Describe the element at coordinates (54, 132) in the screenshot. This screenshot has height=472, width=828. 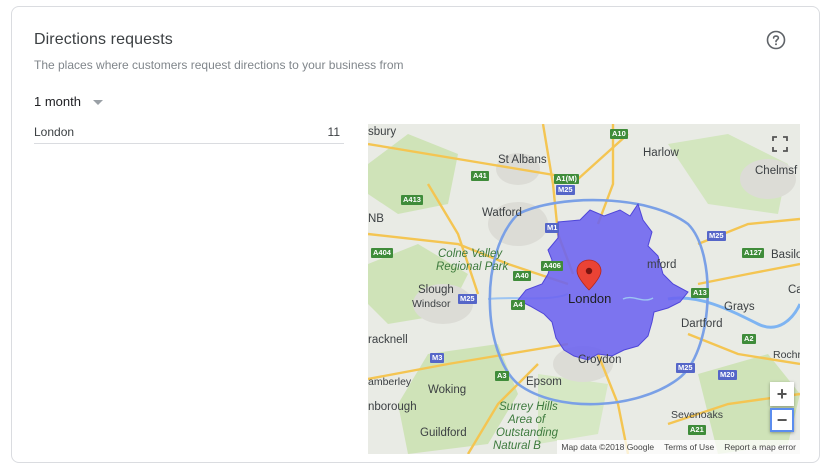
I see `location-name: London` at that location.